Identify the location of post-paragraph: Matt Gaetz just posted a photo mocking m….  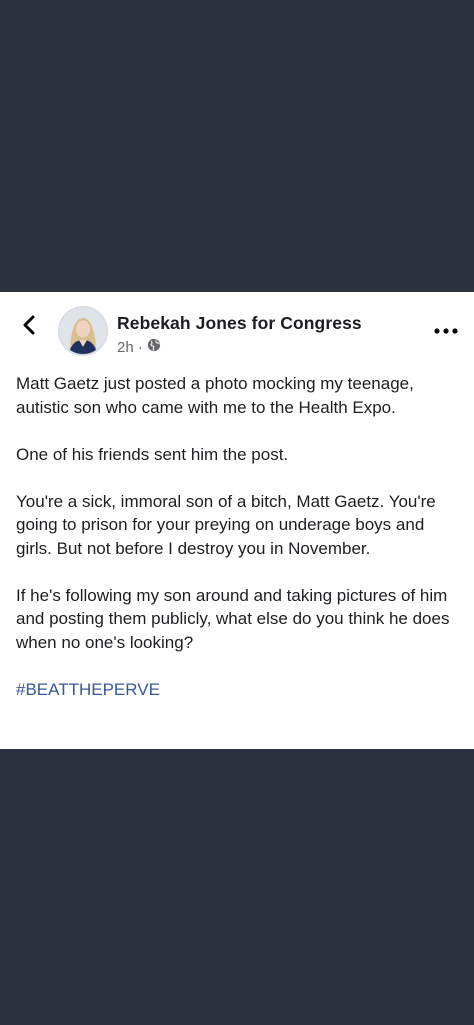
(215, 395).